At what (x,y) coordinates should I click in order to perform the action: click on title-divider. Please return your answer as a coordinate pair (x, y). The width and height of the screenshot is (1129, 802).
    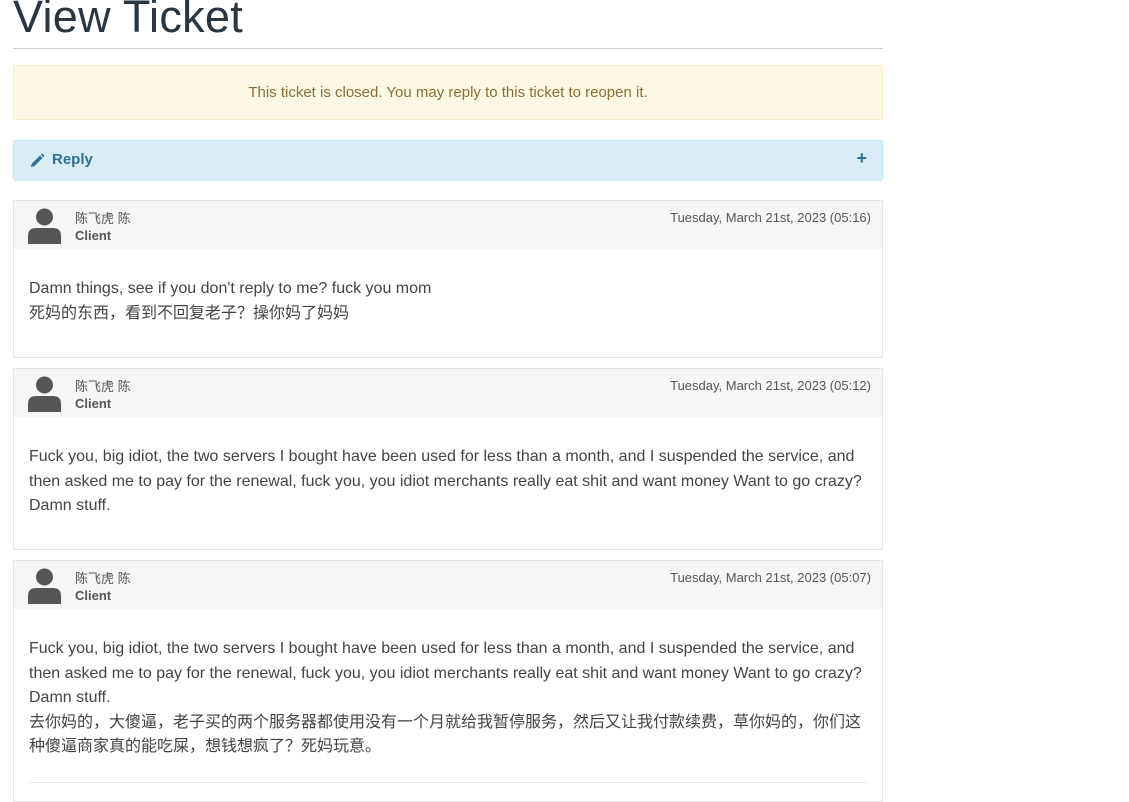
    Looking at the image, I should click on (448, 48).